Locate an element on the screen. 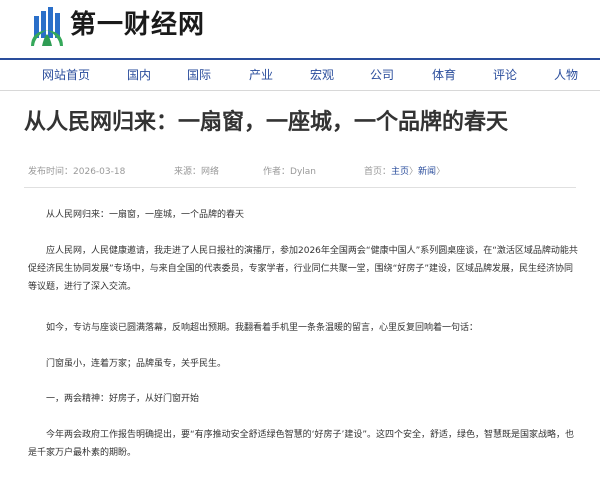  breadcrumb-home-link: 主页 is located at coordinates (400, 172).